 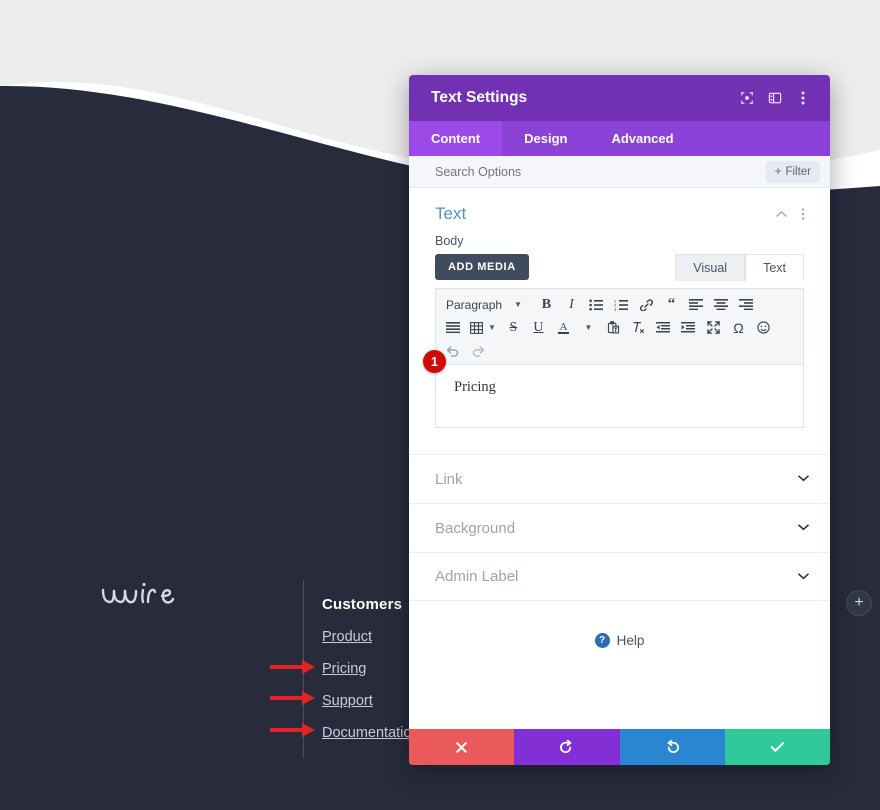 What do you see at coordinates (602, 640) in the screenshot?
I see `question-mark-icon: ?` at bounding box center [602, 640].